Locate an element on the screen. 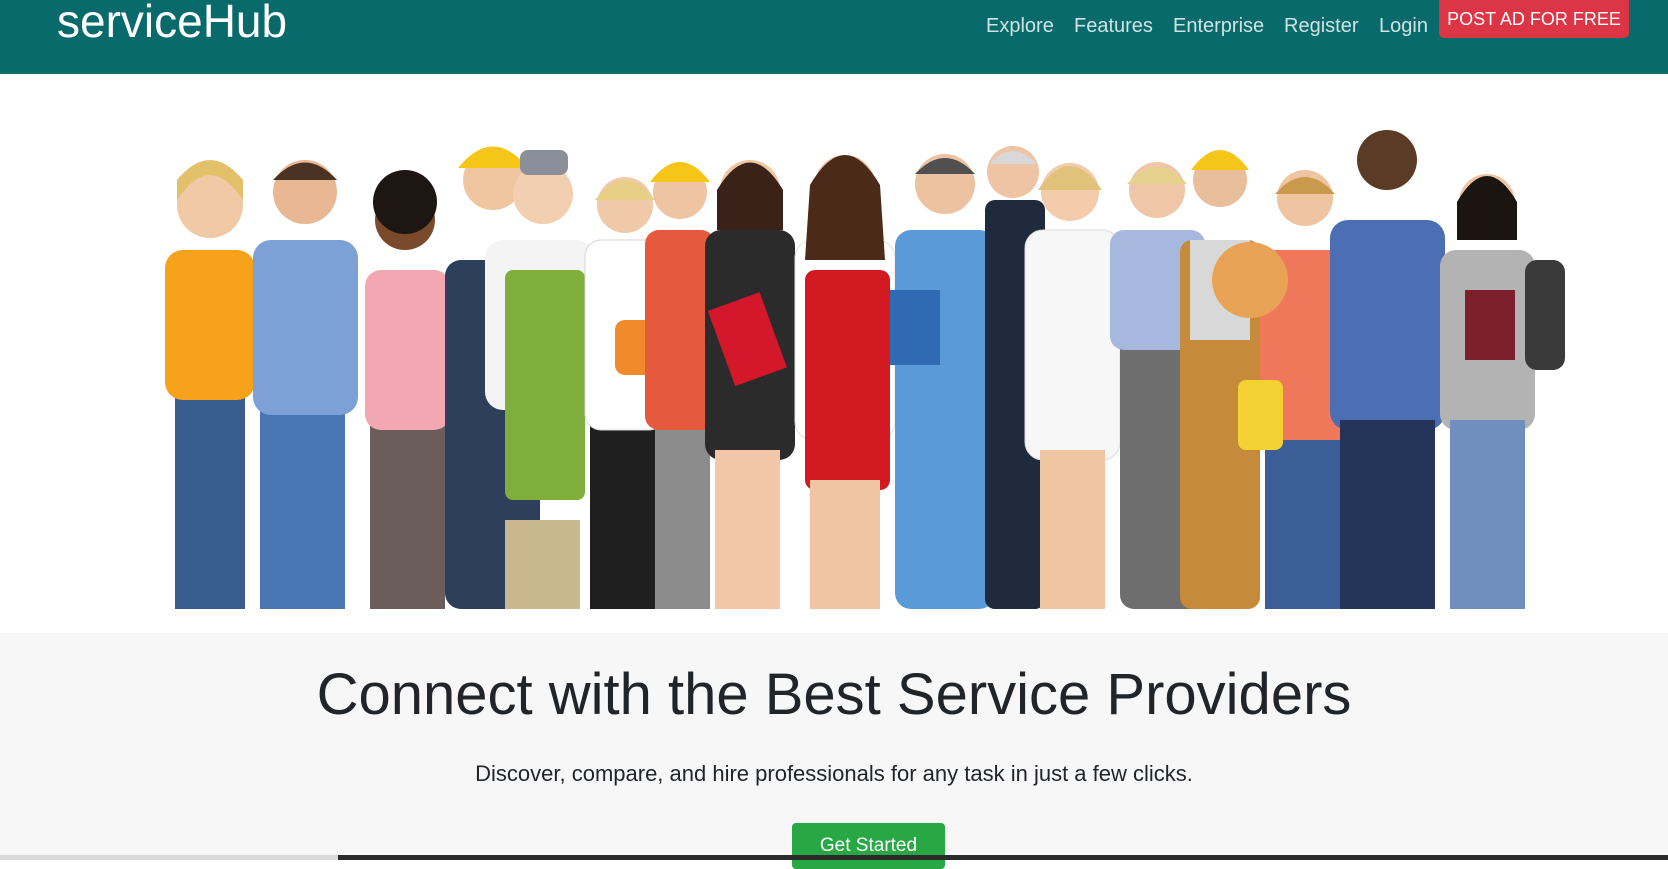 The width and height of the screenshot is (1668, 869). post-ad-button: POST AD FOR FREE is located at coordinates (1534, 19).